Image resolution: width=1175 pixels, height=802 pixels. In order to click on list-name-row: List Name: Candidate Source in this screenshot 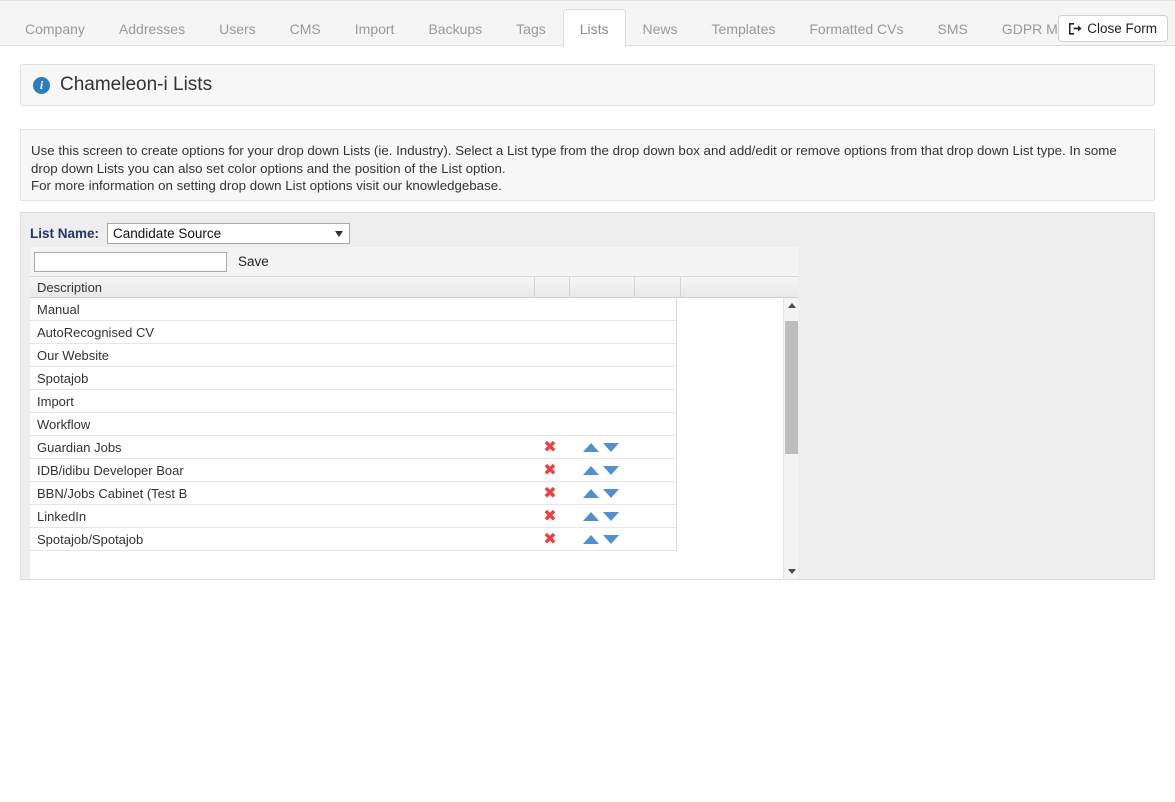, I will do `click(190, 233)`.